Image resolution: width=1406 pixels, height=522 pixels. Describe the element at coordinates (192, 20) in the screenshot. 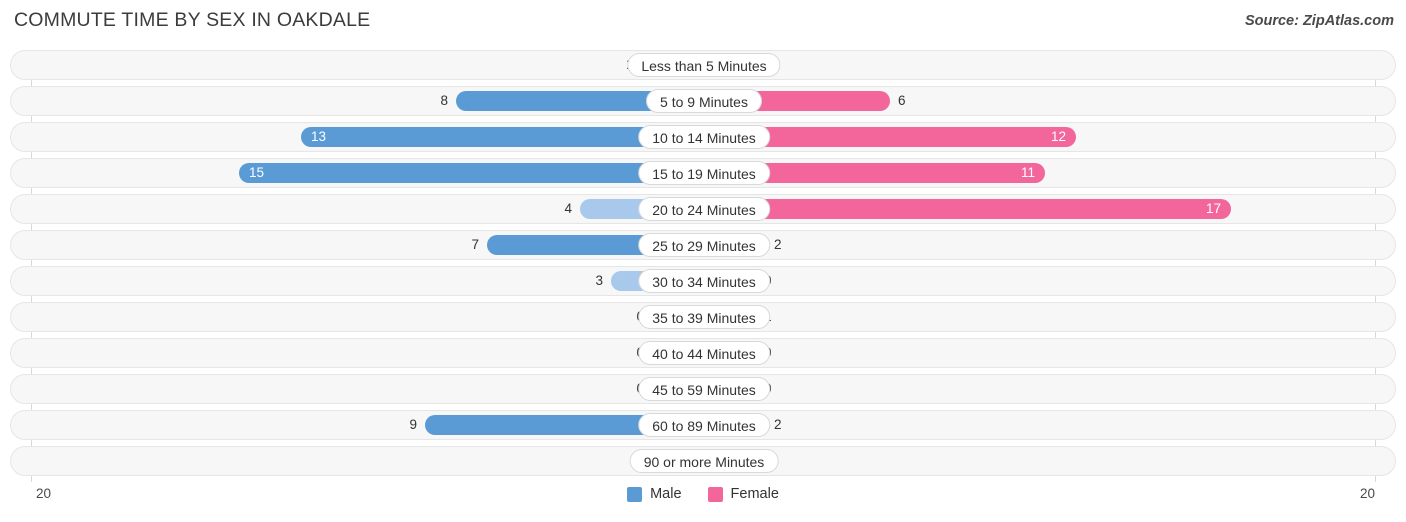

I see `page-title: COMMUTE TIME BY SEX IN OAKDALE` at that location.